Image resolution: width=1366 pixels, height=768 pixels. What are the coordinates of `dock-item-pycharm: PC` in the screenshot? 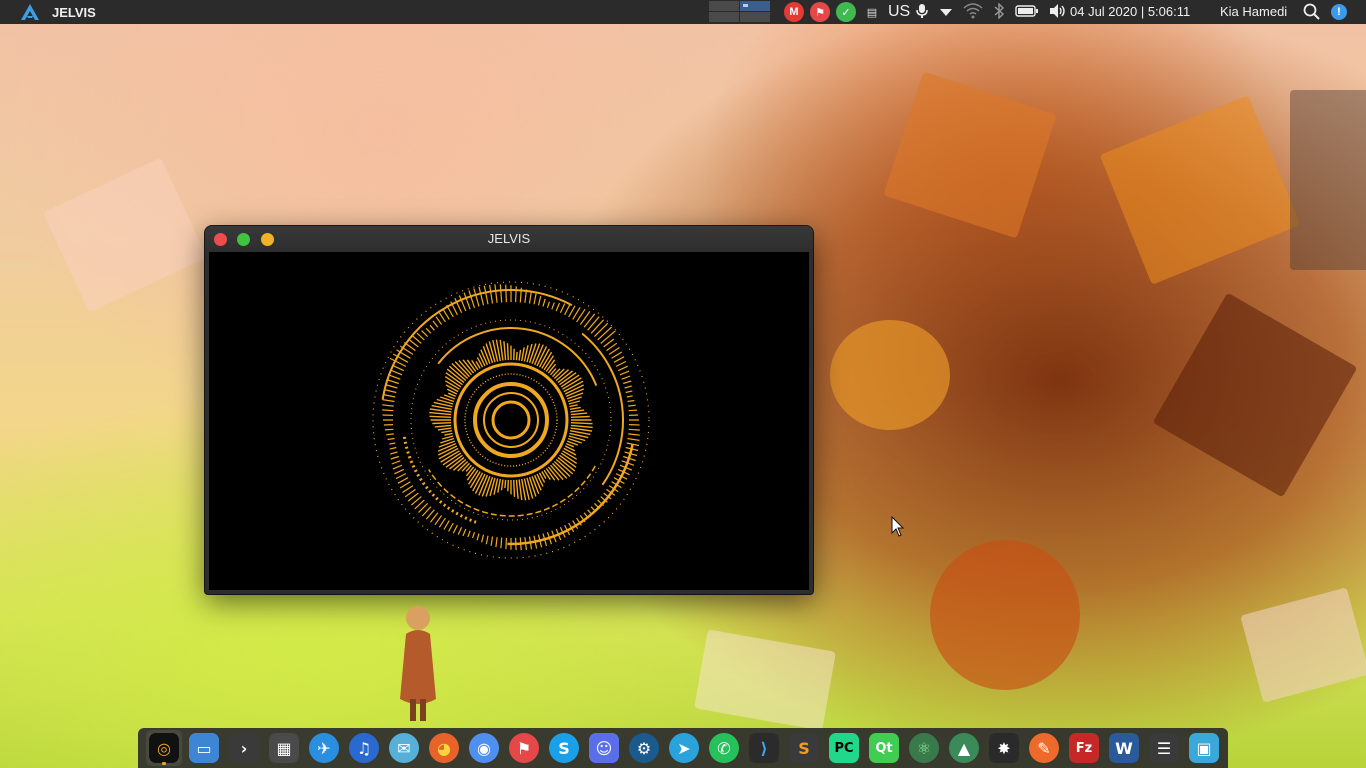 It's located at (844, 748).